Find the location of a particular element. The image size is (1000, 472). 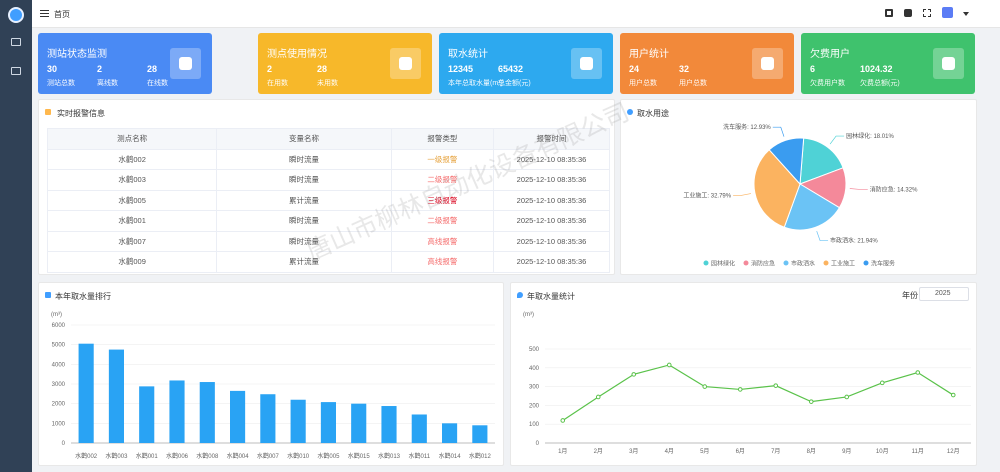

table-cell: 一级报警 is located at coordinates (442, 159).